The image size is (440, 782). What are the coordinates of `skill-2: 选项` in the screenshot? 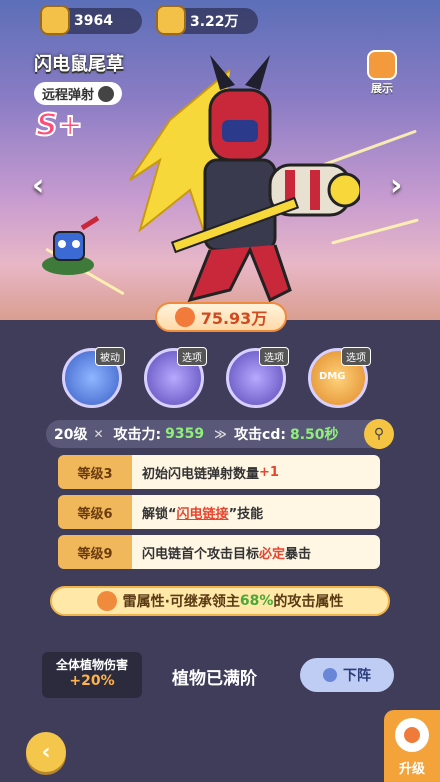 It's located at (175, 377).